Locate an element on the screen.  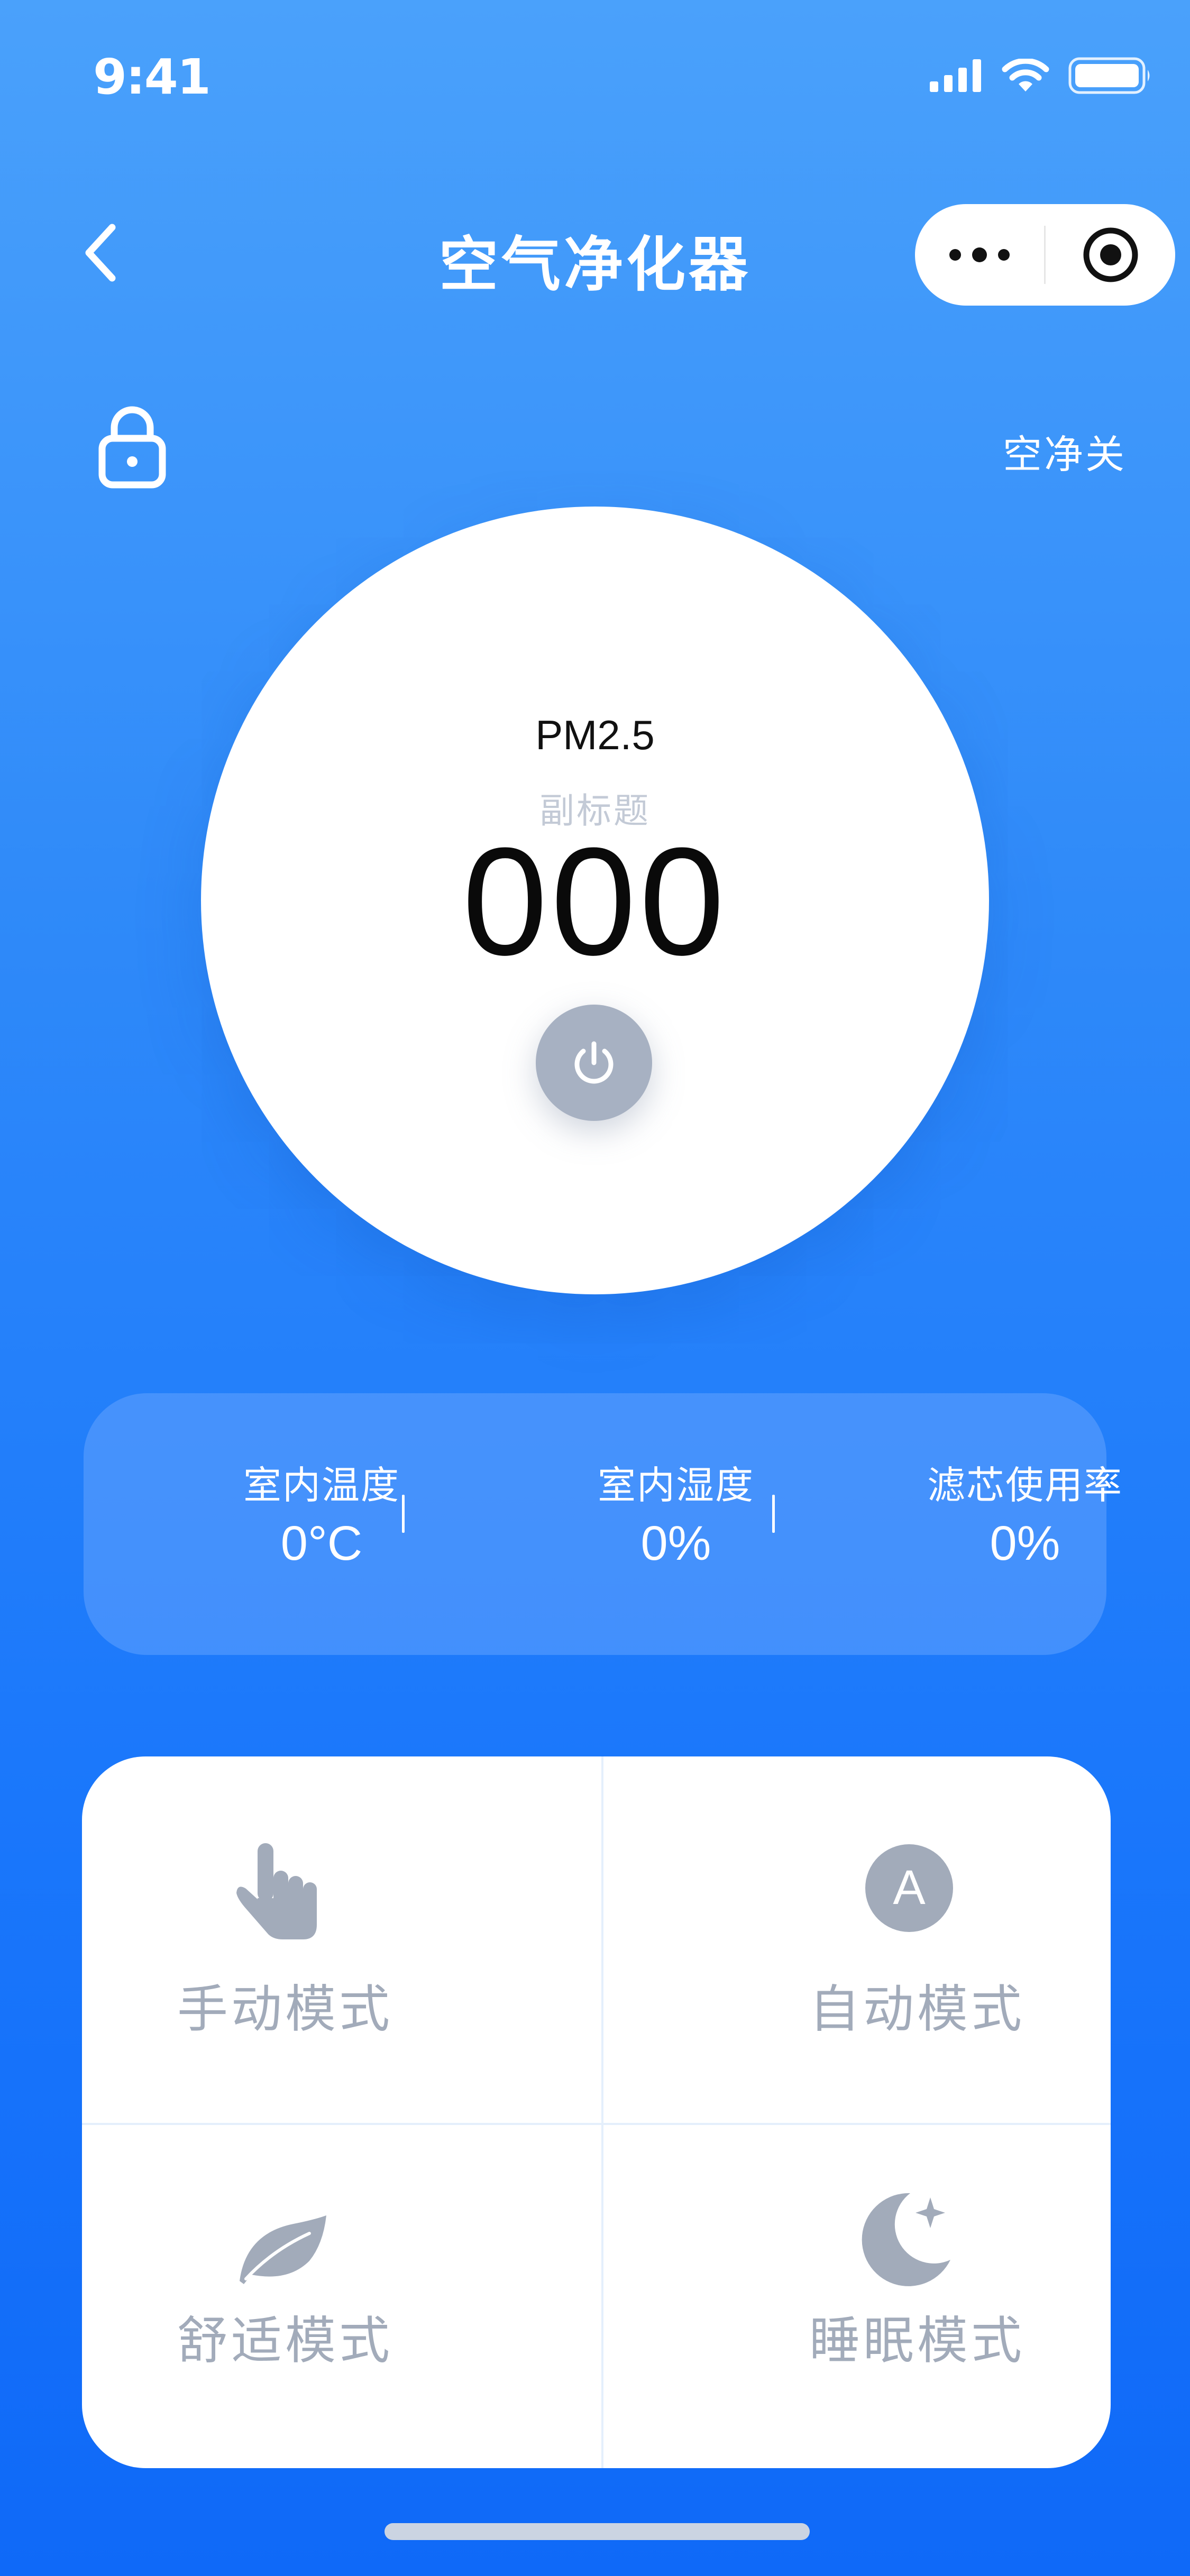
stat-value: 0°C is located at coordinates (321, 1543).